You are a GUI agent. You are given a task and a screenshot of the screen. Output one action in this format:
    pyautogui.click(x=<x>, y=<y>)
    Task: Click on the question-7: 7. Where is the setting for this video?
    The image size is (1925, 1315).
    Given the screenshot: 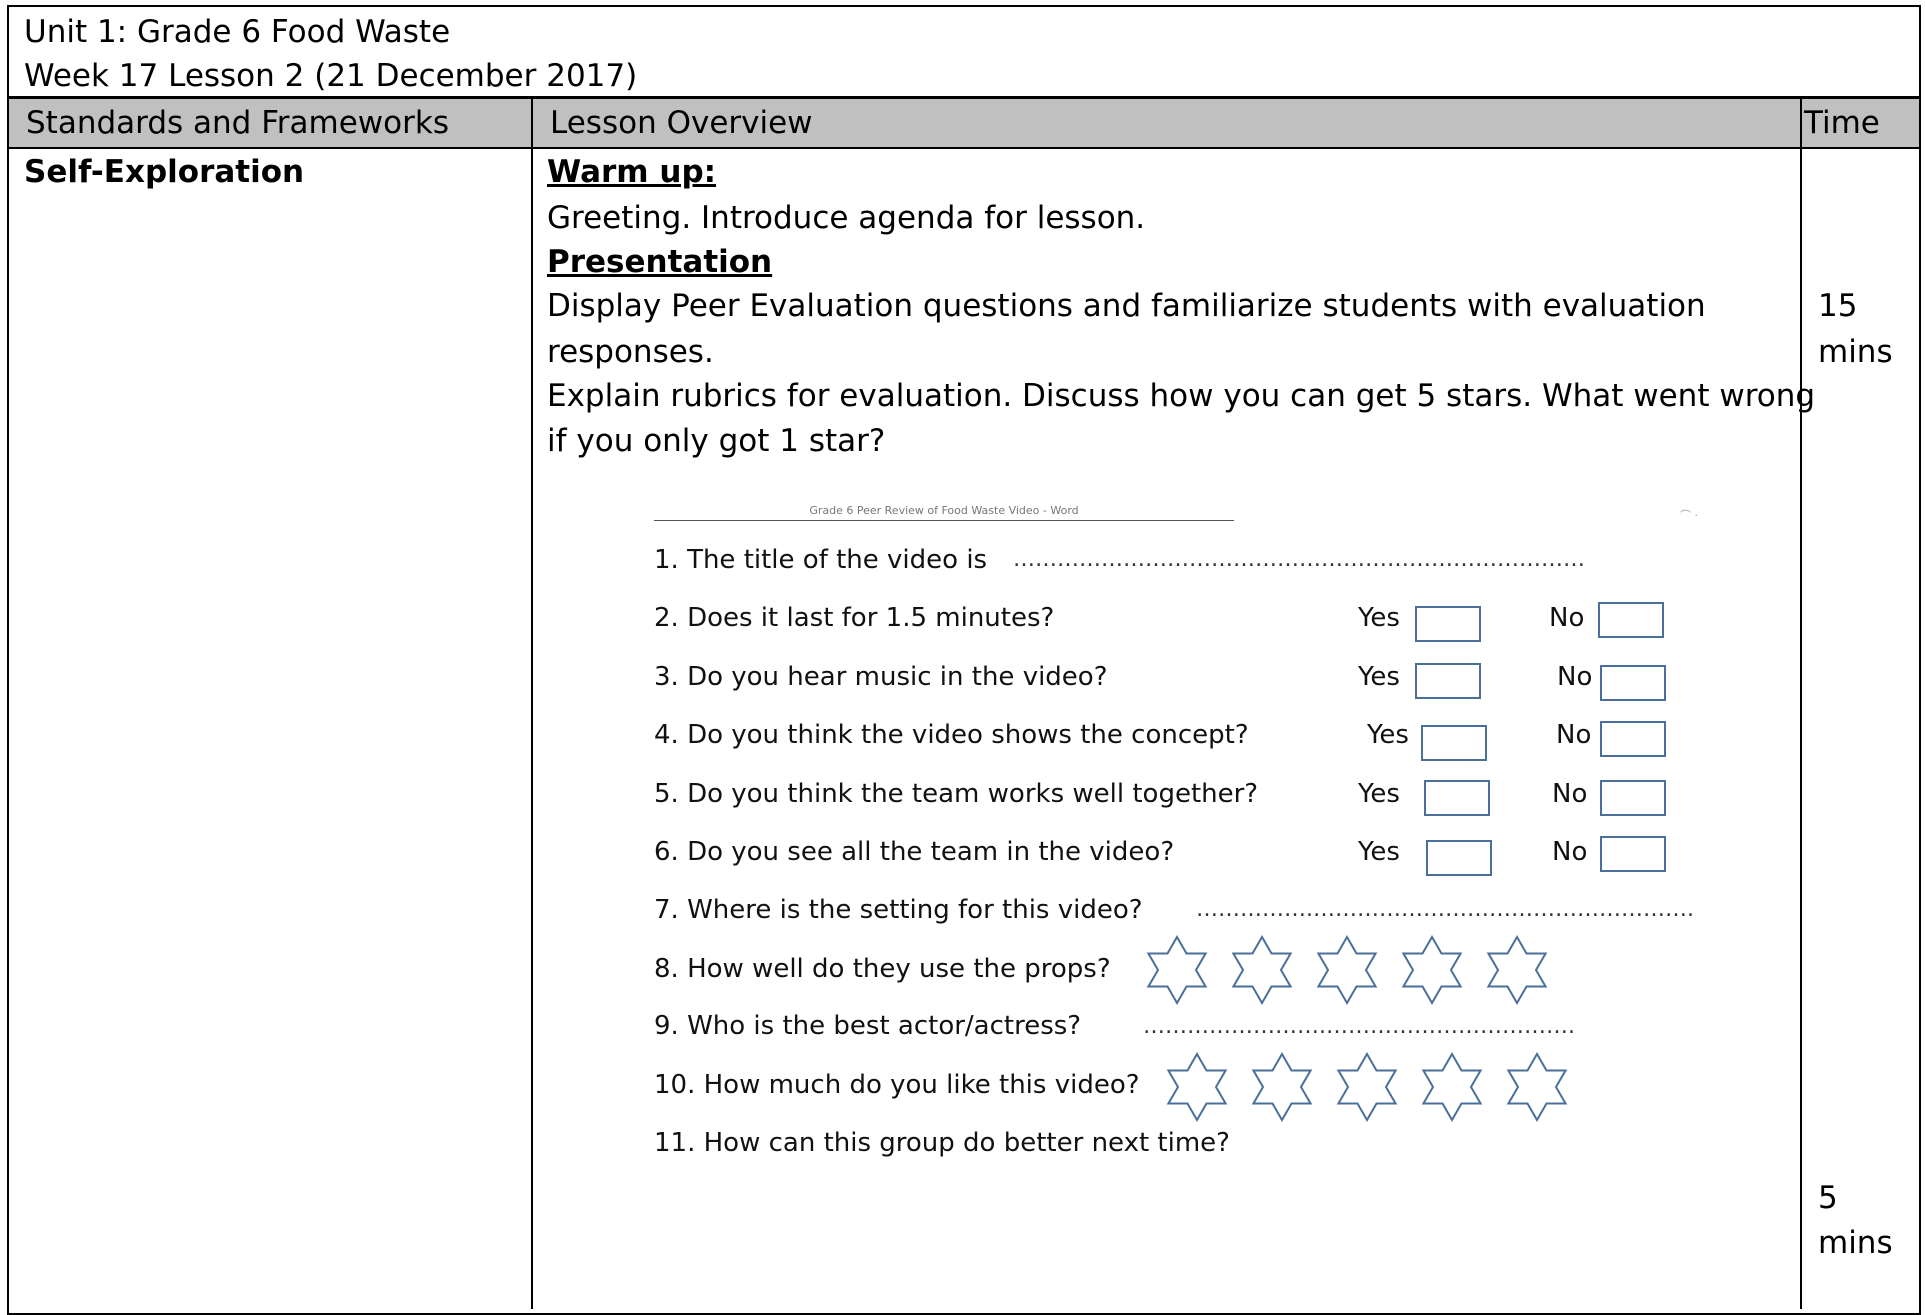 What is the action you would take?
    pyautogui.click(x=898, y=910)
    